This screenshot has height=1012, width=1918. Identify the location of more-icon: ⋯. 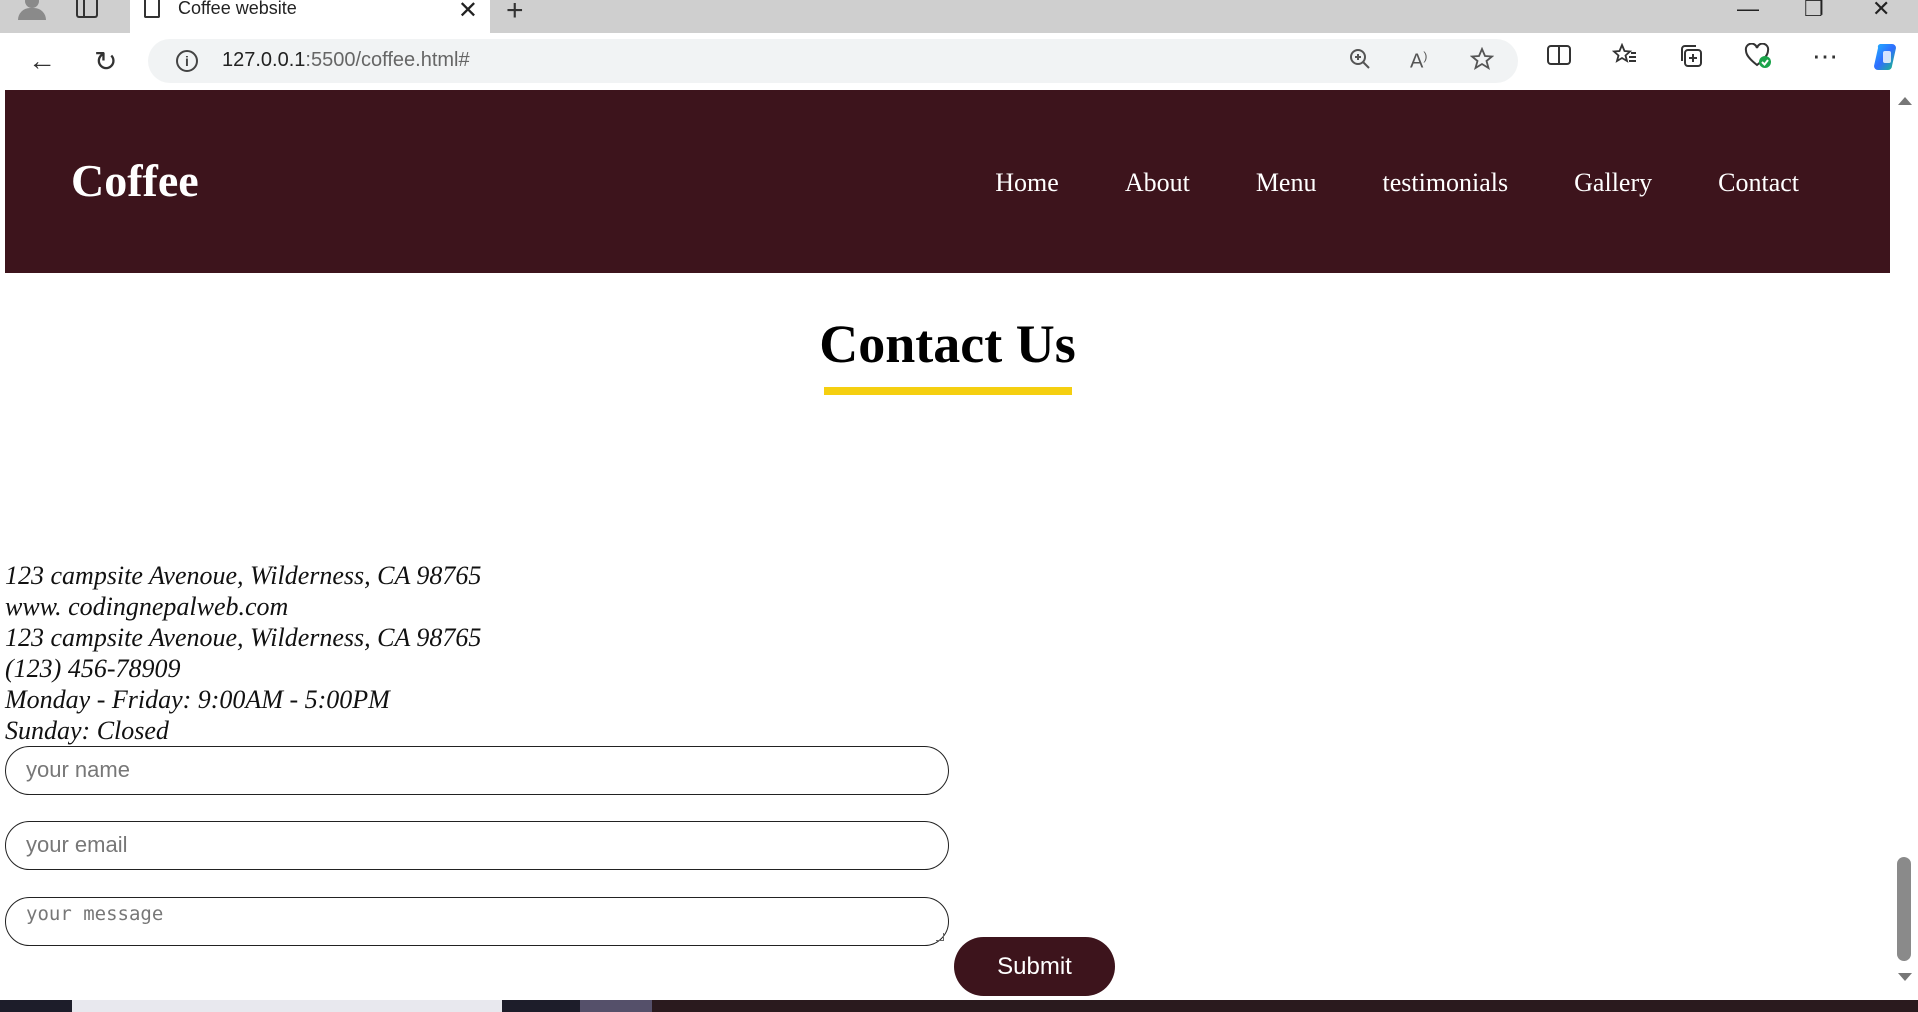
(1825, 56).